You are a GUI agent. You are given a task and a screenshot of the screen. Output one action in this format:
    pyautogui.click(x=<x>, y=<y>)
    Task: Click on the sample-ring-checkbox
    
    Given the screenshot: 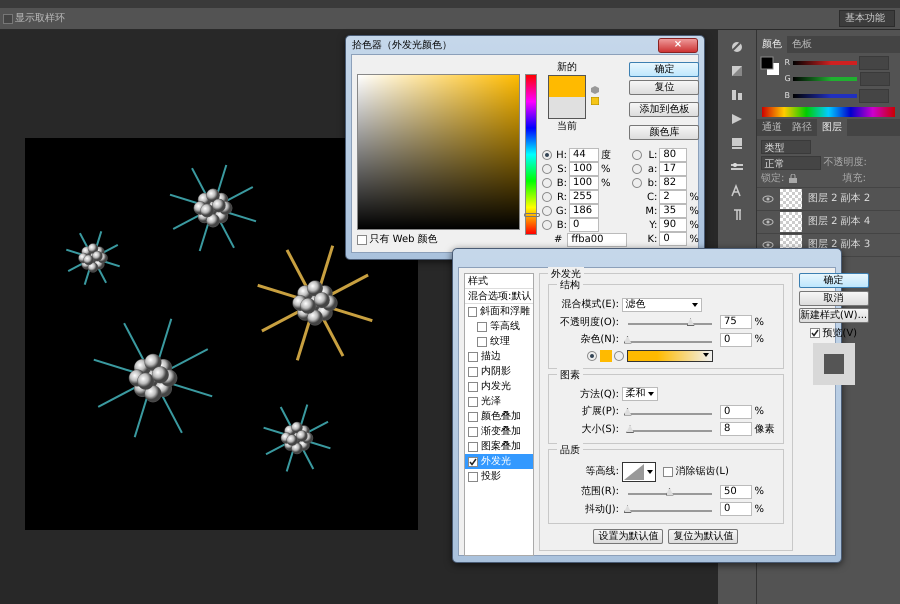 What is the action you would take?
    pyautogui.click(x=7, y=19)
    